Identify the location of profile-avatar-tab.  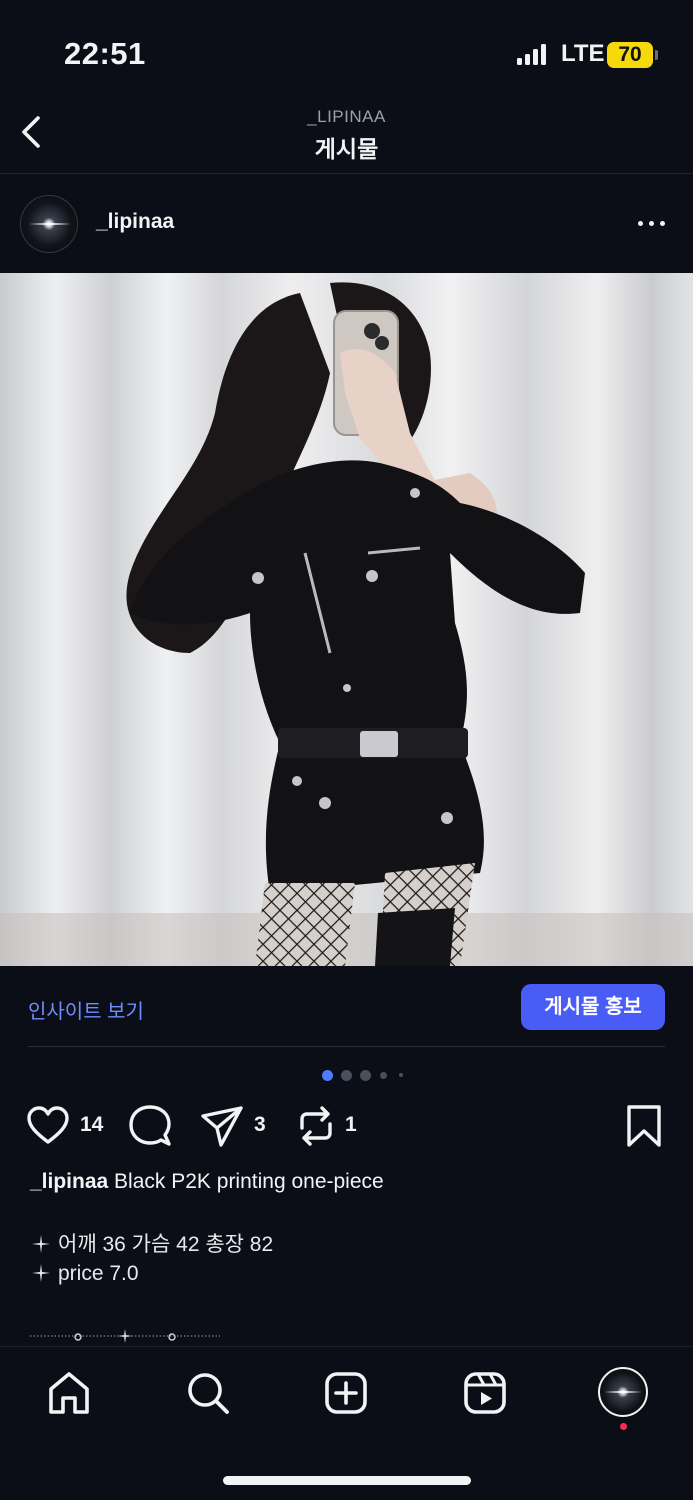
(623, 1392).